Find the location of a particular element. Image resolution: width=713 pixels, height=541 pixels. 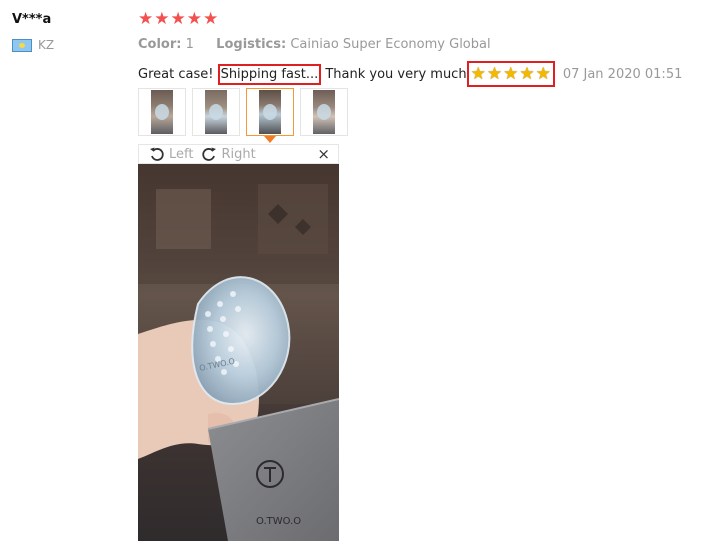

kazakhstan-flag-icon is located at coordinates (22, 45).